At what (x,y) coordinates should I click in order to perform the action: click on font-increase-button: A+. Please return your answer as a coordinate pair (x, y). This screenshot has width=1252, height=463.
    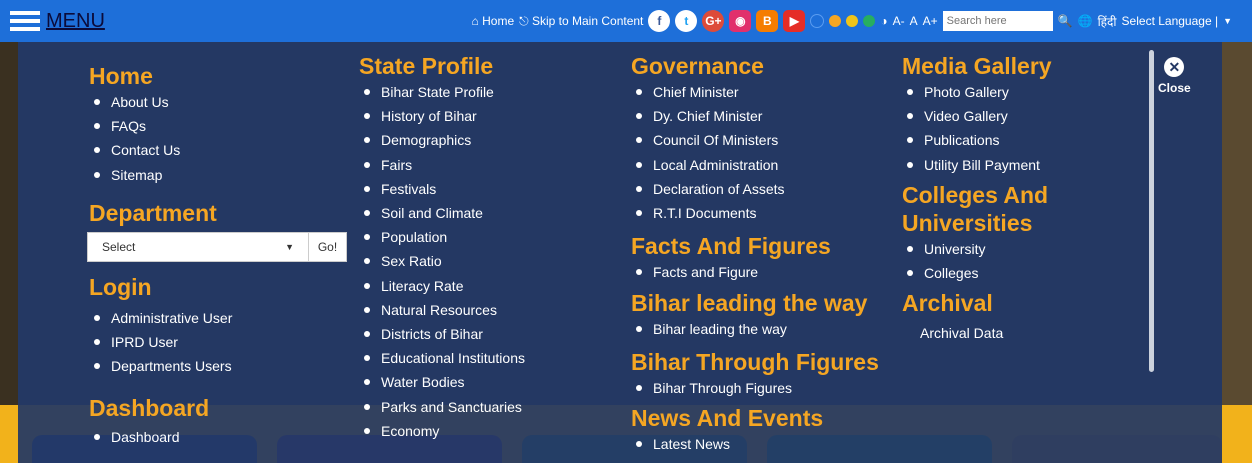
    Looking at the image, I should click on (930, 21).